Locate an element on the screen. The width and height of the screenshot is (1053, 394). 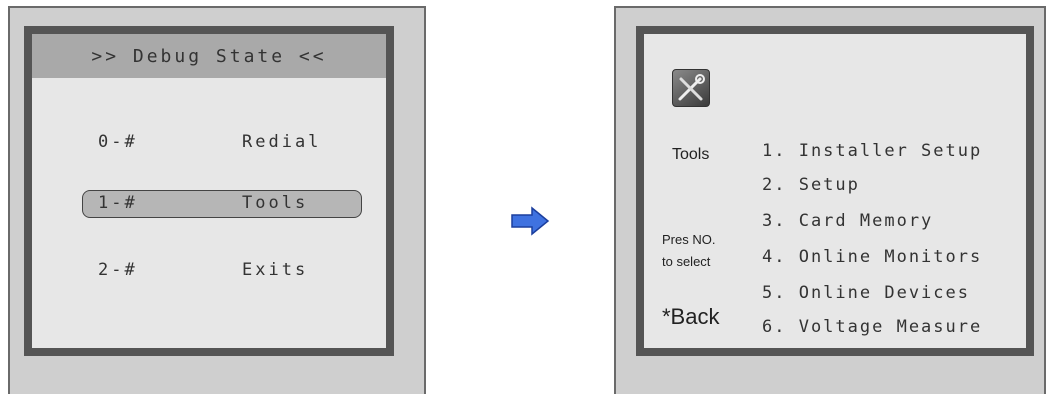
prompt-text-line2: to select is located at coordinates (686, 261).